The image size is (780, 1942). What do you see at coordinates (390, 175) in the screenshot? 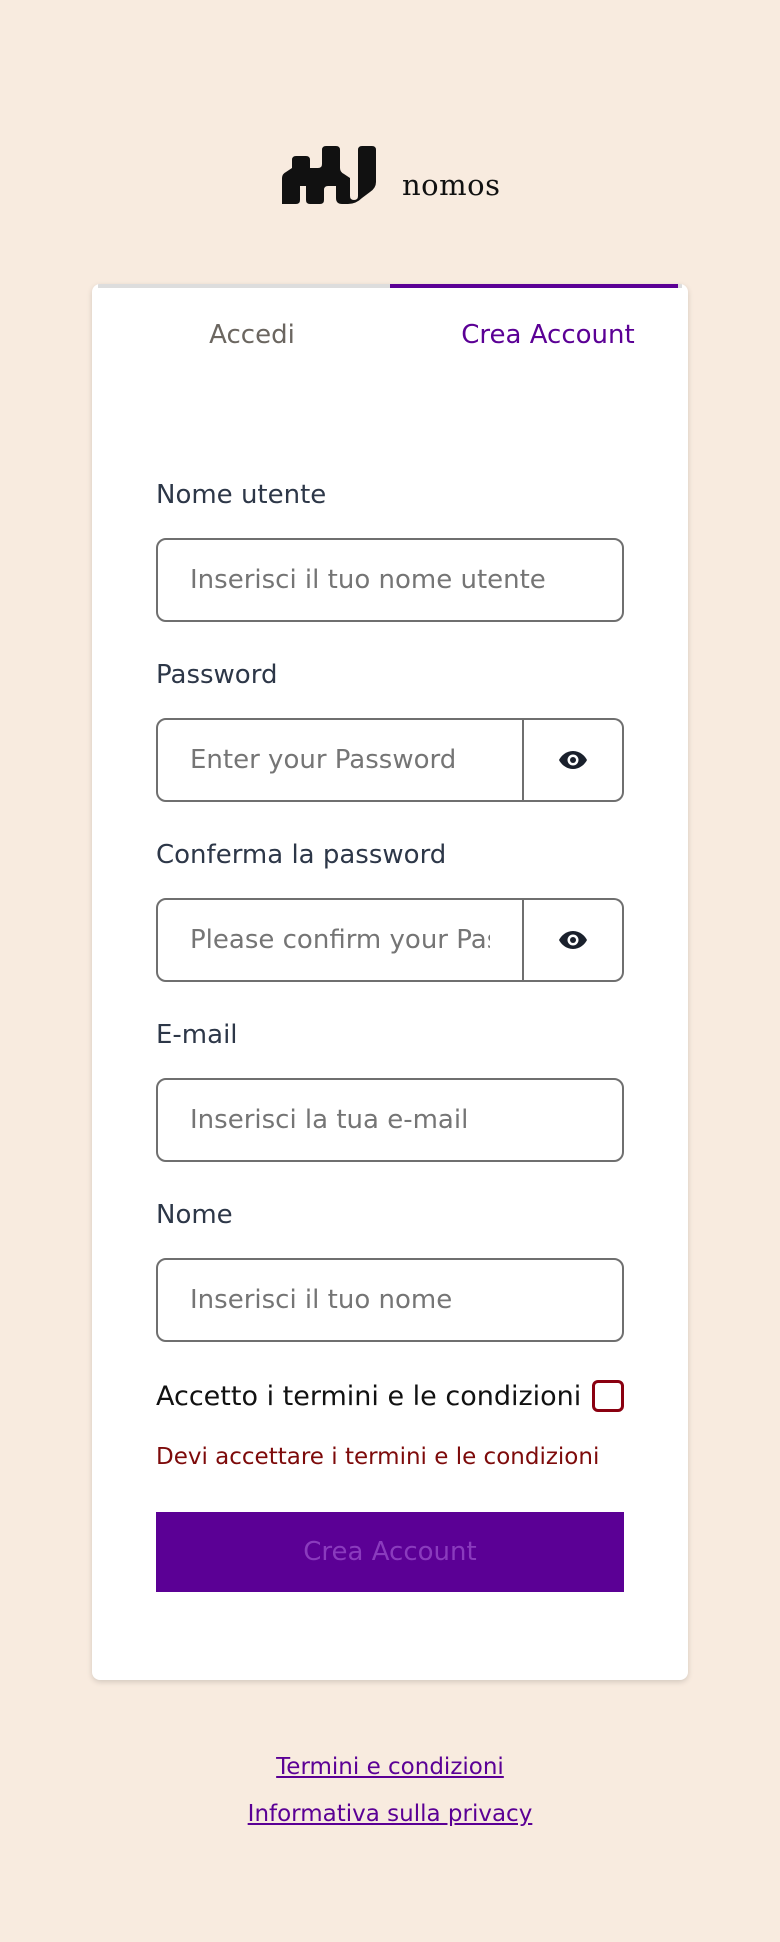
I see `brand-logo: nomos` at bounding box center [390, 175].